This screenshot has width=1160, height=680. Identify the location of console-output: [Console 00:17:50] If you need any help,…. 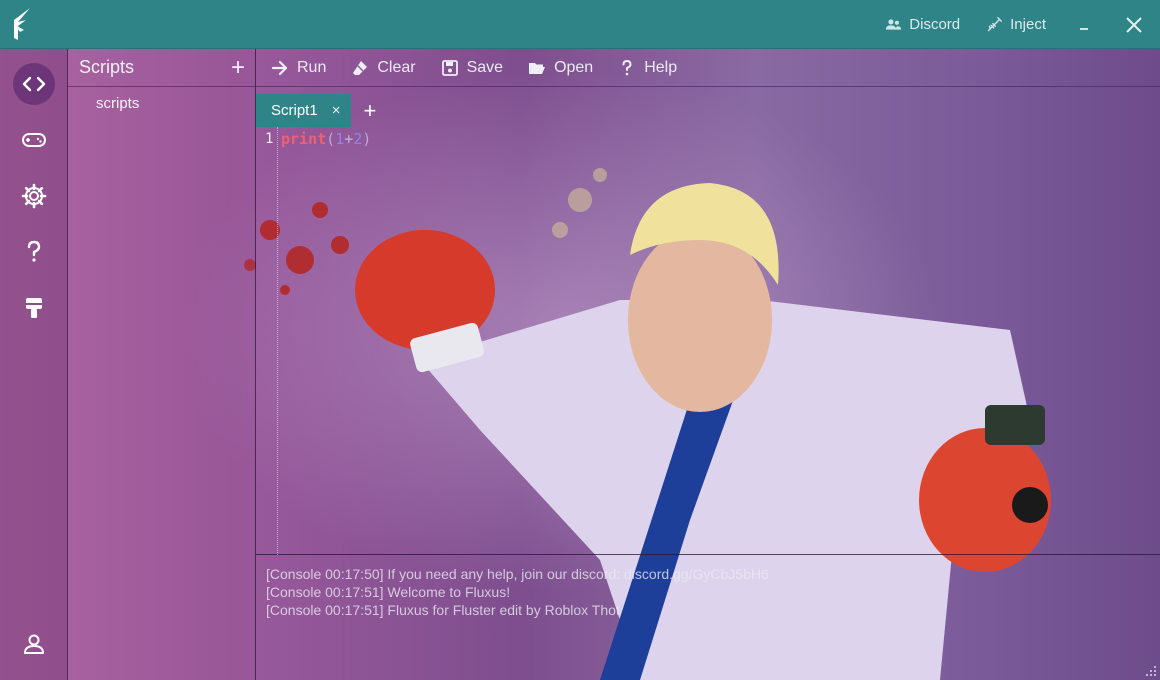
(708, 618).